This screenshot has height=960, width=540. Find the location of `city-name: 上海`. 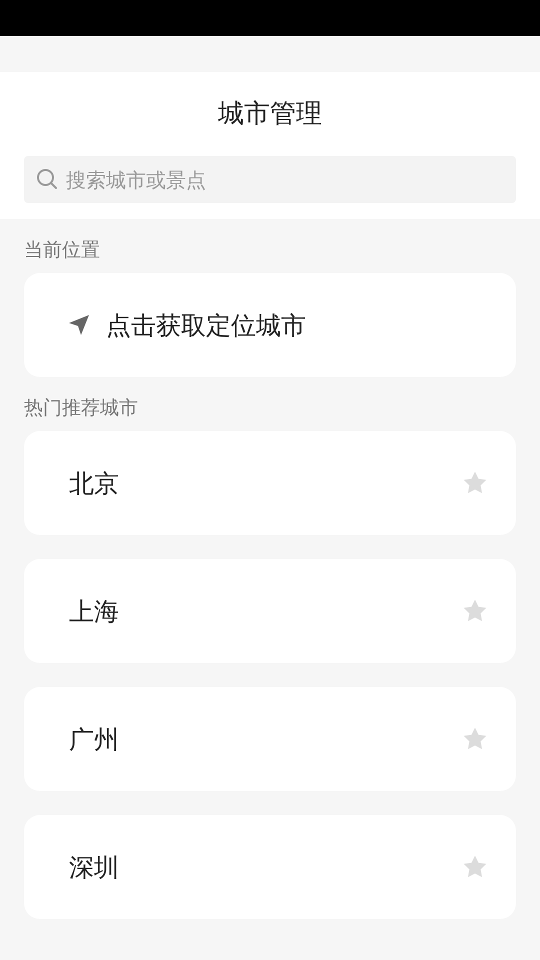

city-name: 上海 is located at coordinates (94, 612).